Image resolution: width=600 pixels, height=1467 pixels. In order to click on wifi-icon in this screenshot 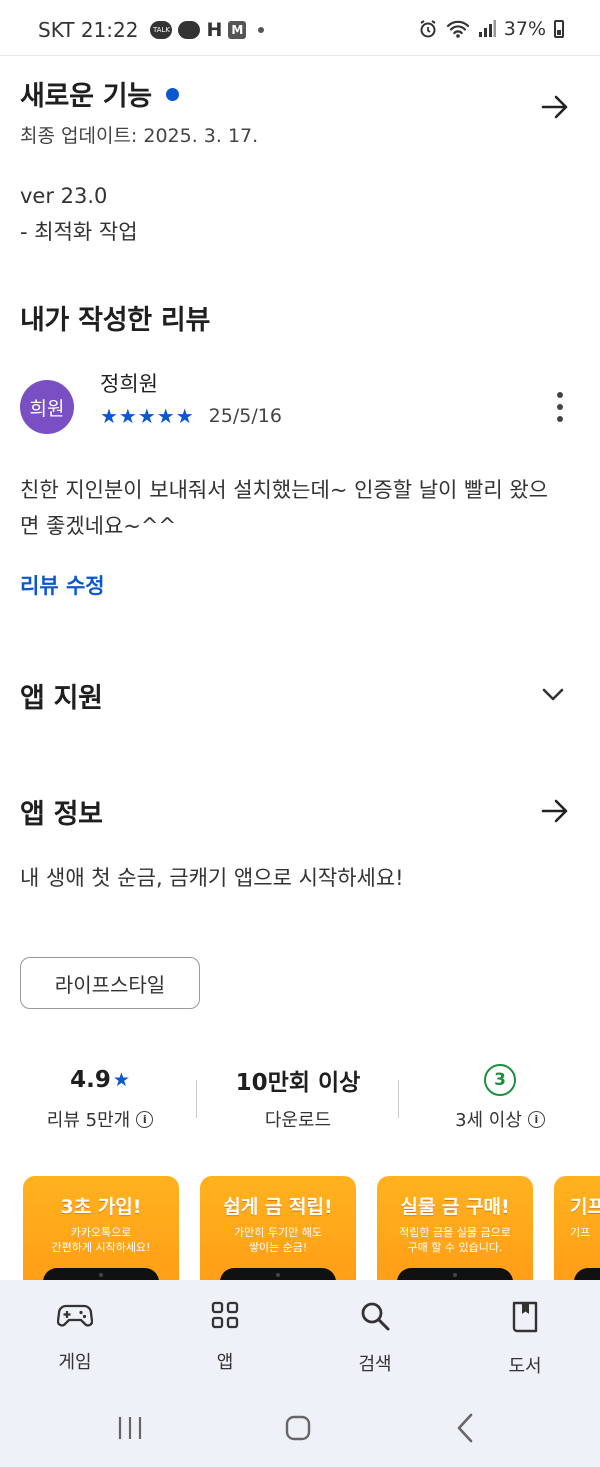, I will do `click(457, 29)`.